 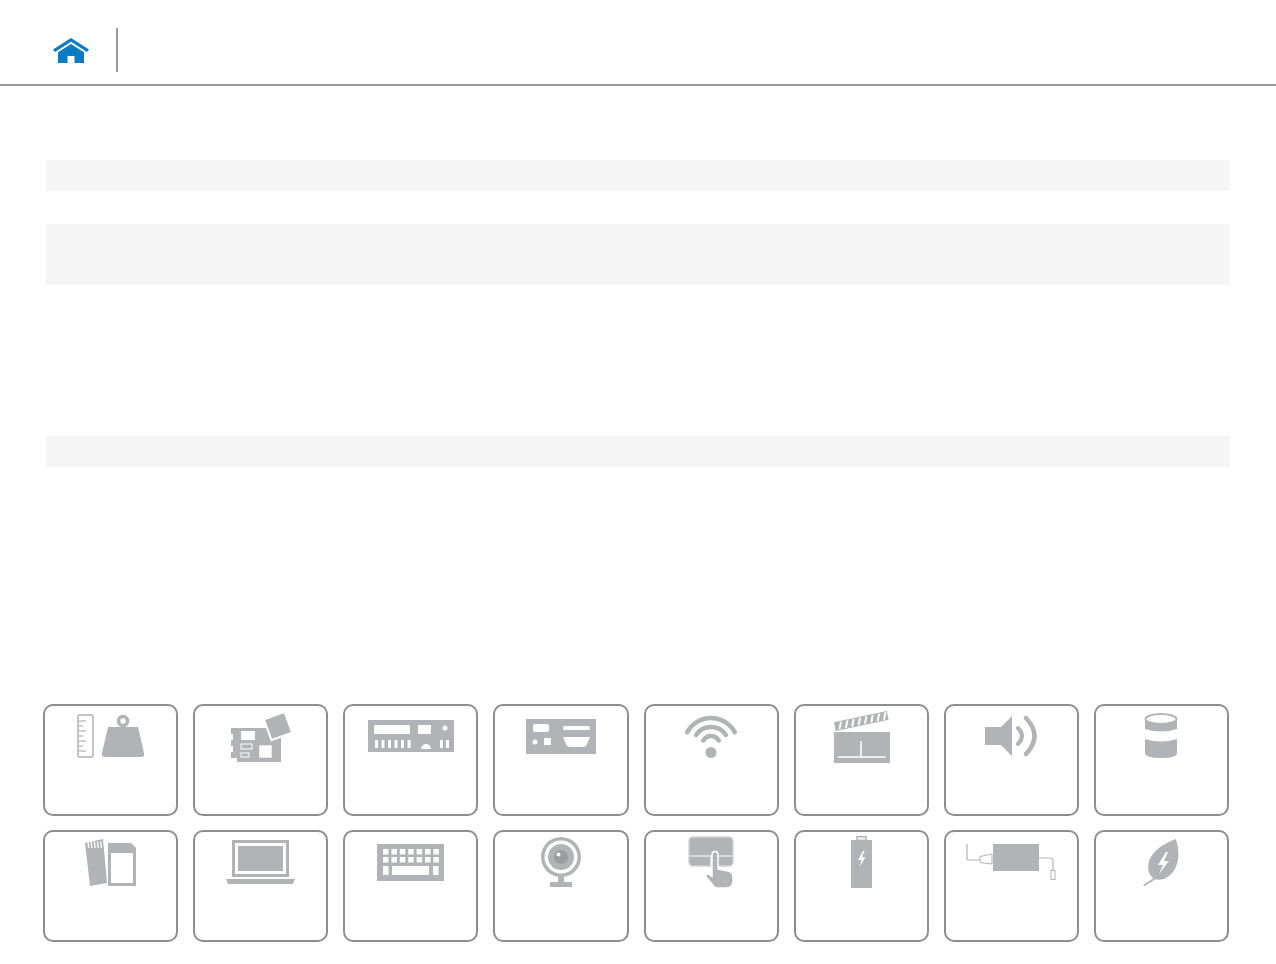 What do you see at coordinates (1161, 862) in the screenshot?
I see `leaf-icon` at bounding box center [1161, 862].